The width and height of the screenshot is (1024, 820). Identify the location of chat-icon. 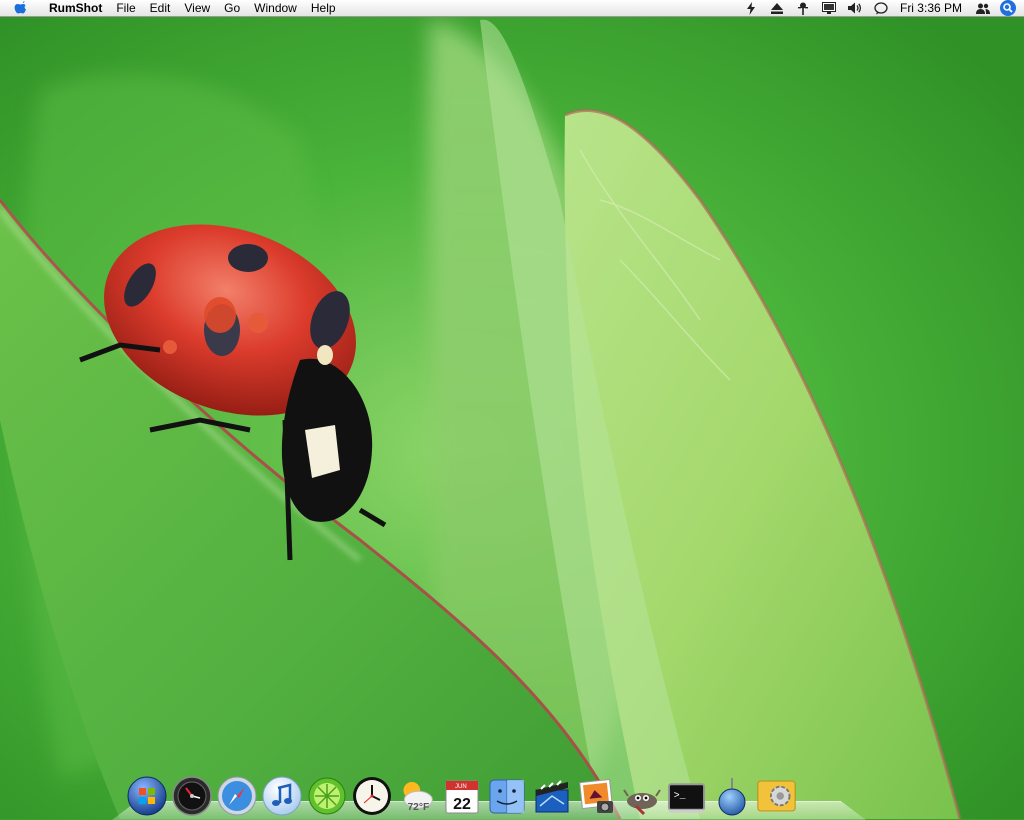
(881, 8).